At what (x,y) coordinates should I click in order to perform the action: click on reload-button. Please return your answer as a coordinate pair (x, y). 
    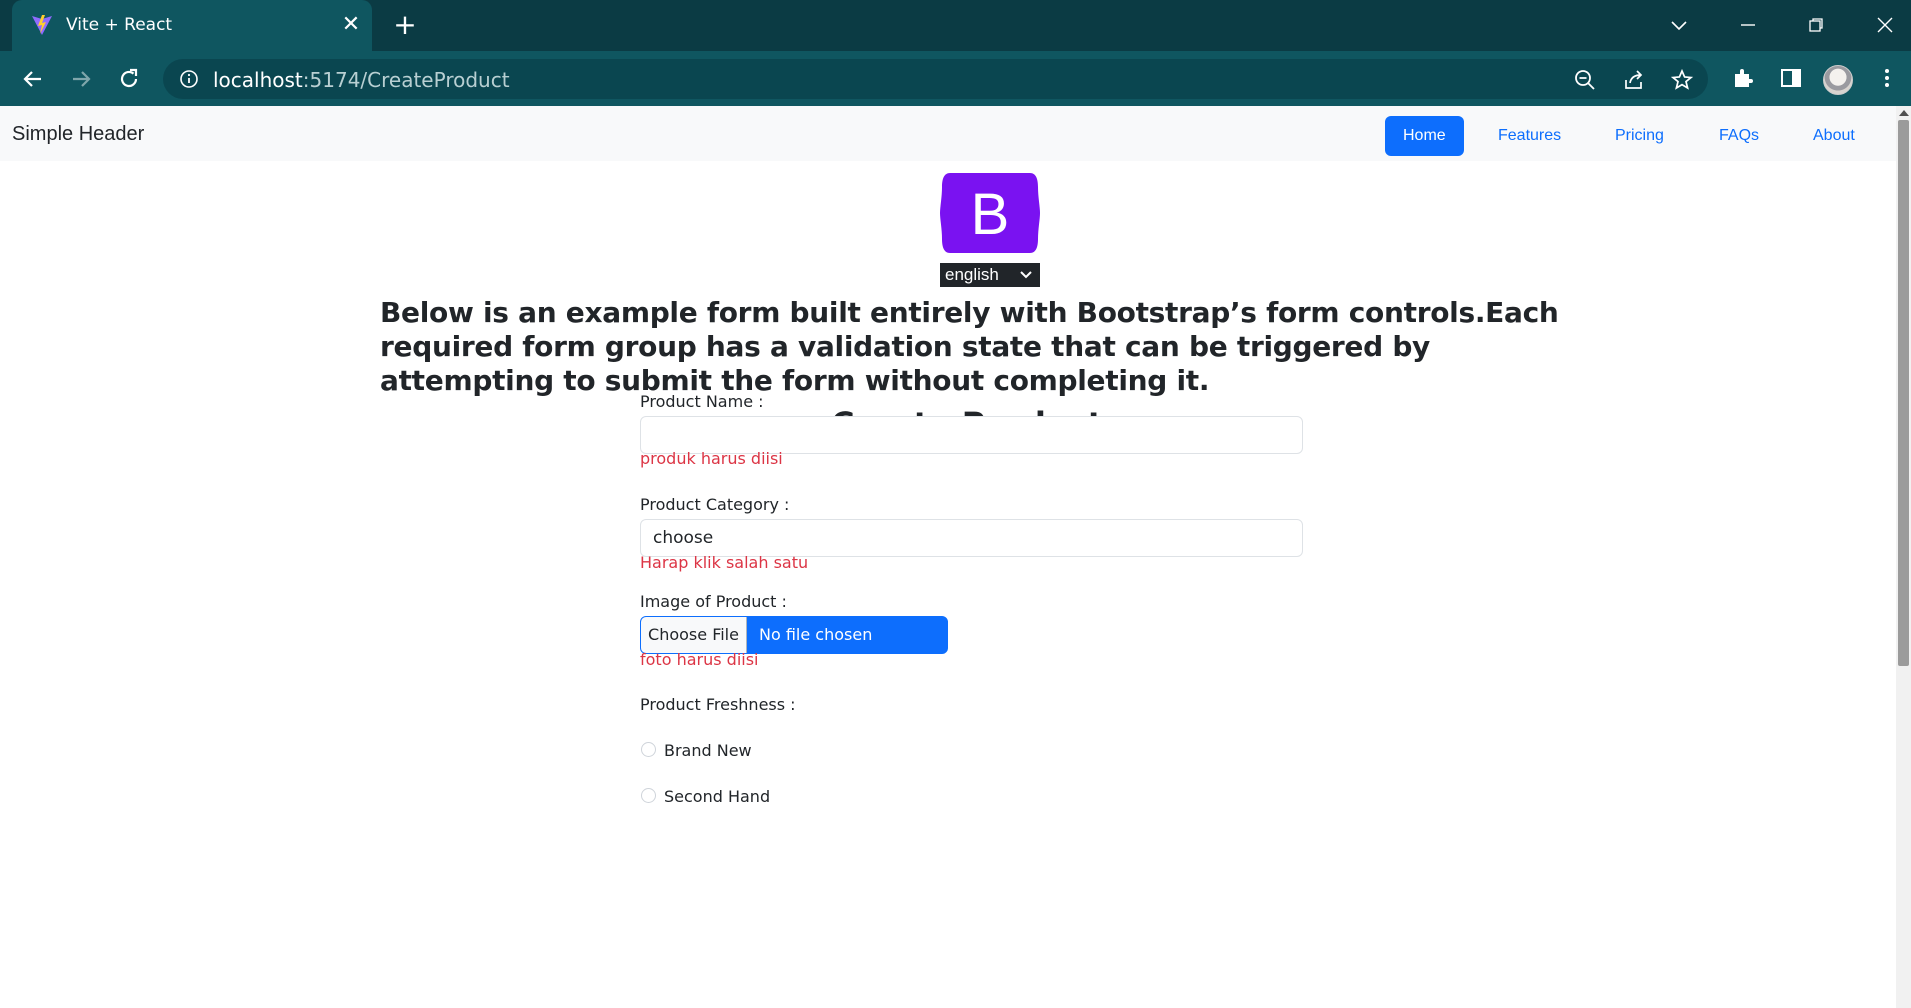
    Looking at the image, I should click on (129, 79).